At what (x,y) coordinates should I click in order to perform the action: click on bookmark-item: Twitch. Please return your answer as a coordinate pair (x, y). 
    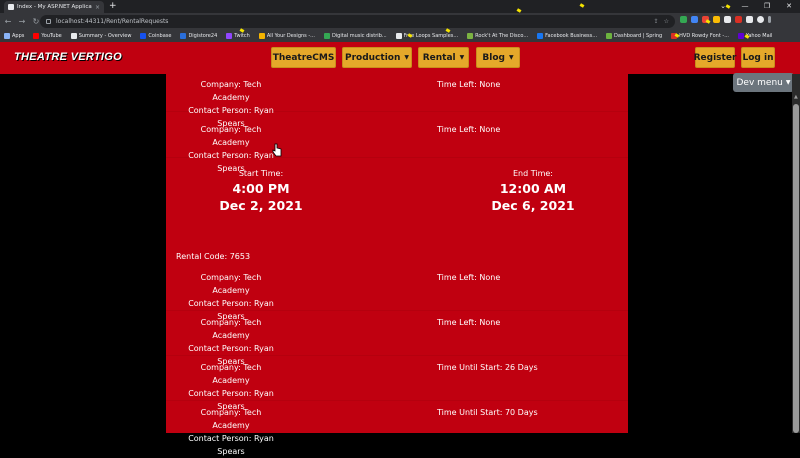
    Looking at the image, I should click on (238, 36).